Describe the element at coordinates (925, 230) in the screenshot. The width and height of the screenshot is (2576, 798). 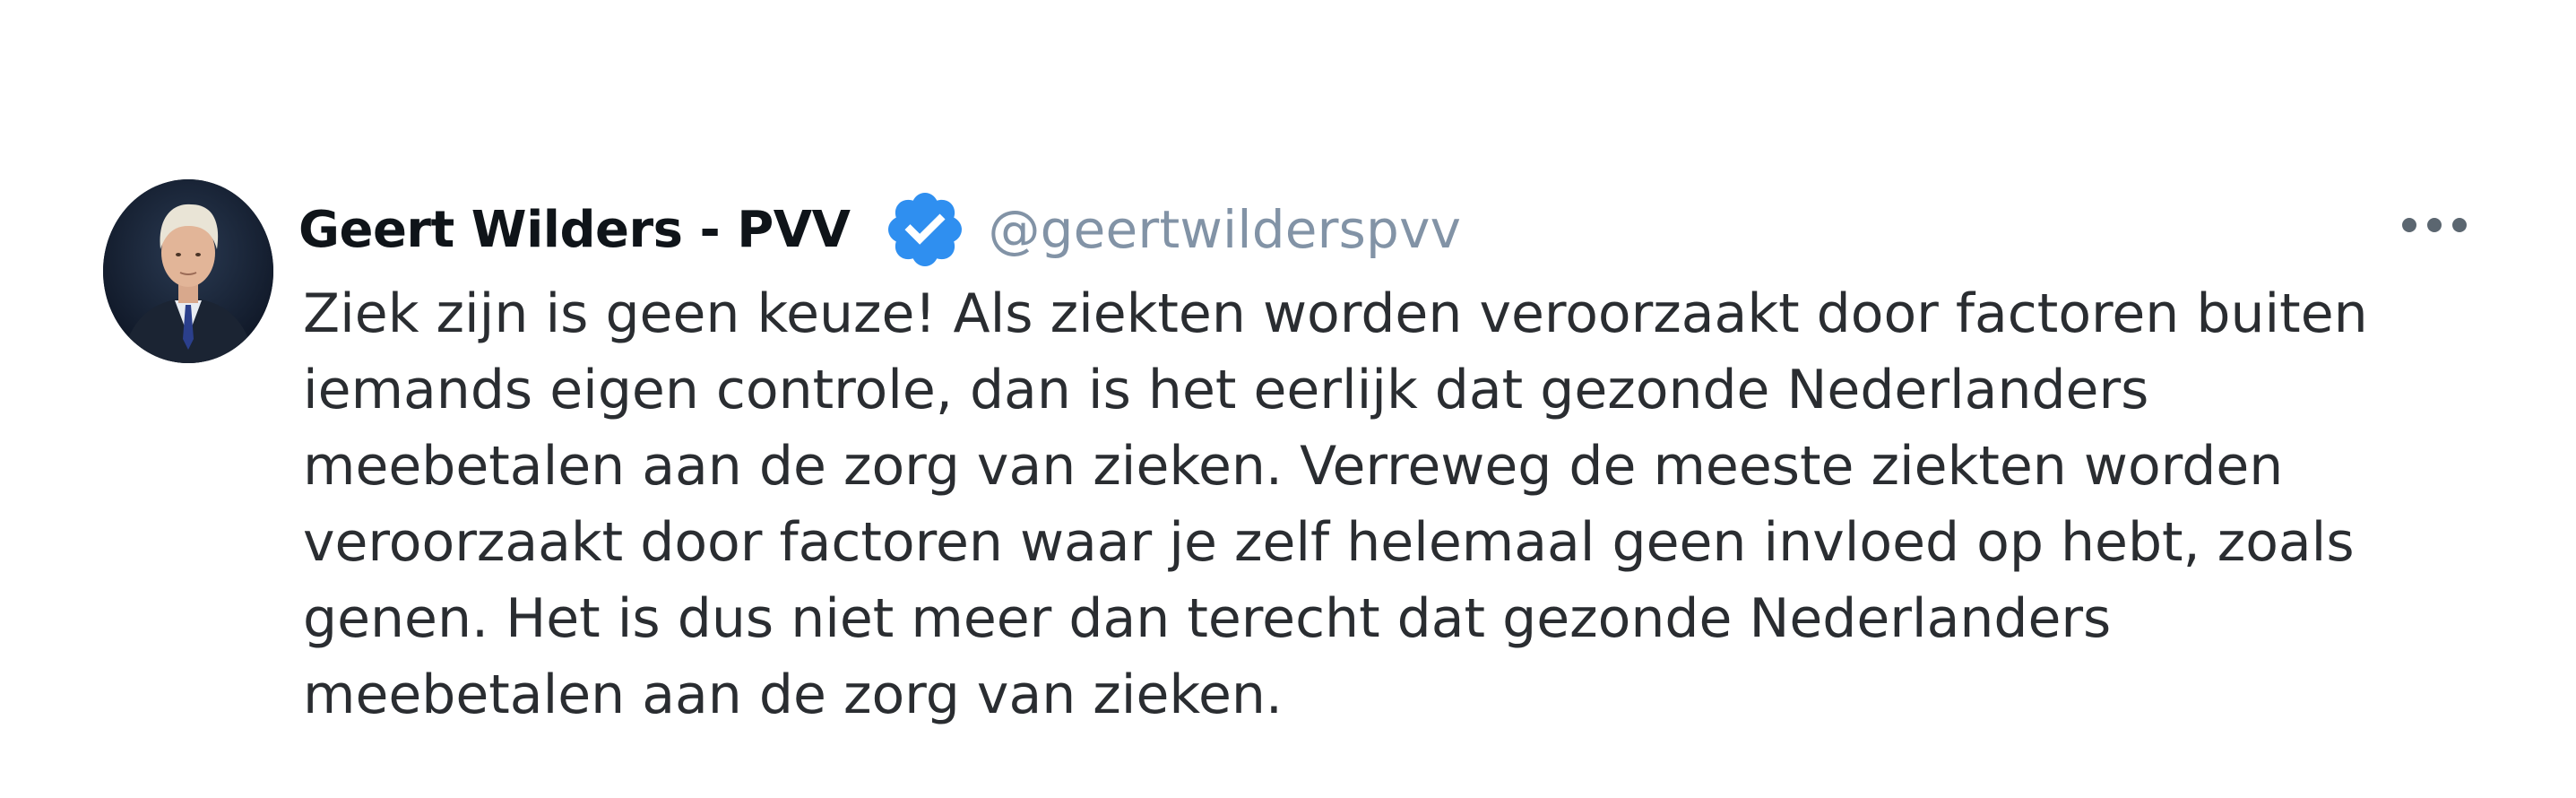
I see `verified-badge-icon` at that location.